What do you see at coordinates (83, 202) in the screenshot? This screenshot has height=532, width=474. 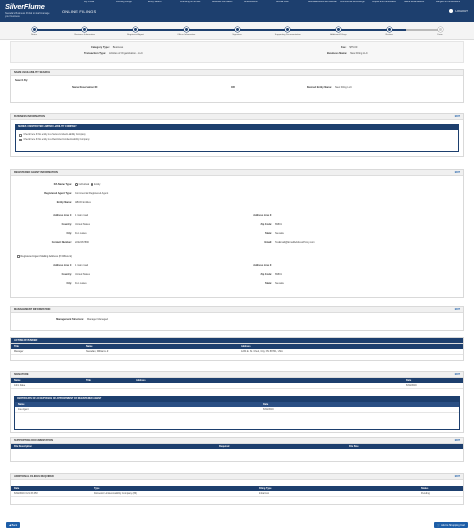 I see `entity-name-value: ABCD Entities` at bounding box center [83, 202].